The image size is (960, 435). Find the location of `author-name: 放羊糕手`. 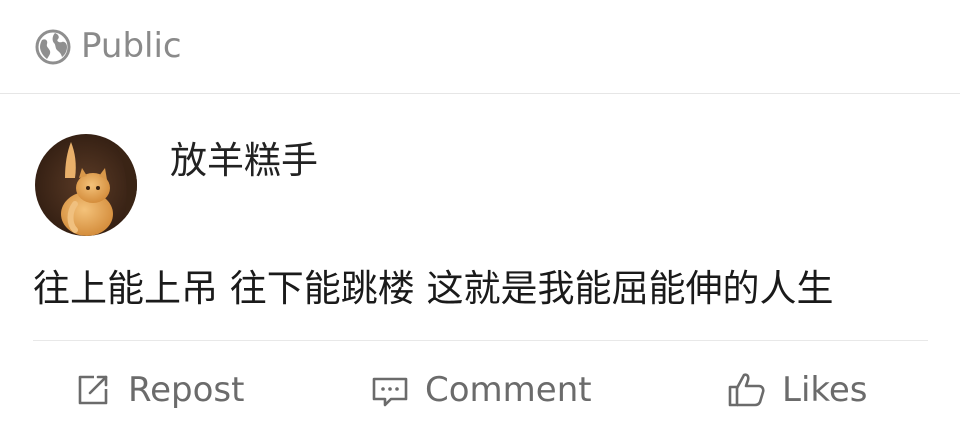

author-name: 放羊糕手 is located at coordinates (244, 161).